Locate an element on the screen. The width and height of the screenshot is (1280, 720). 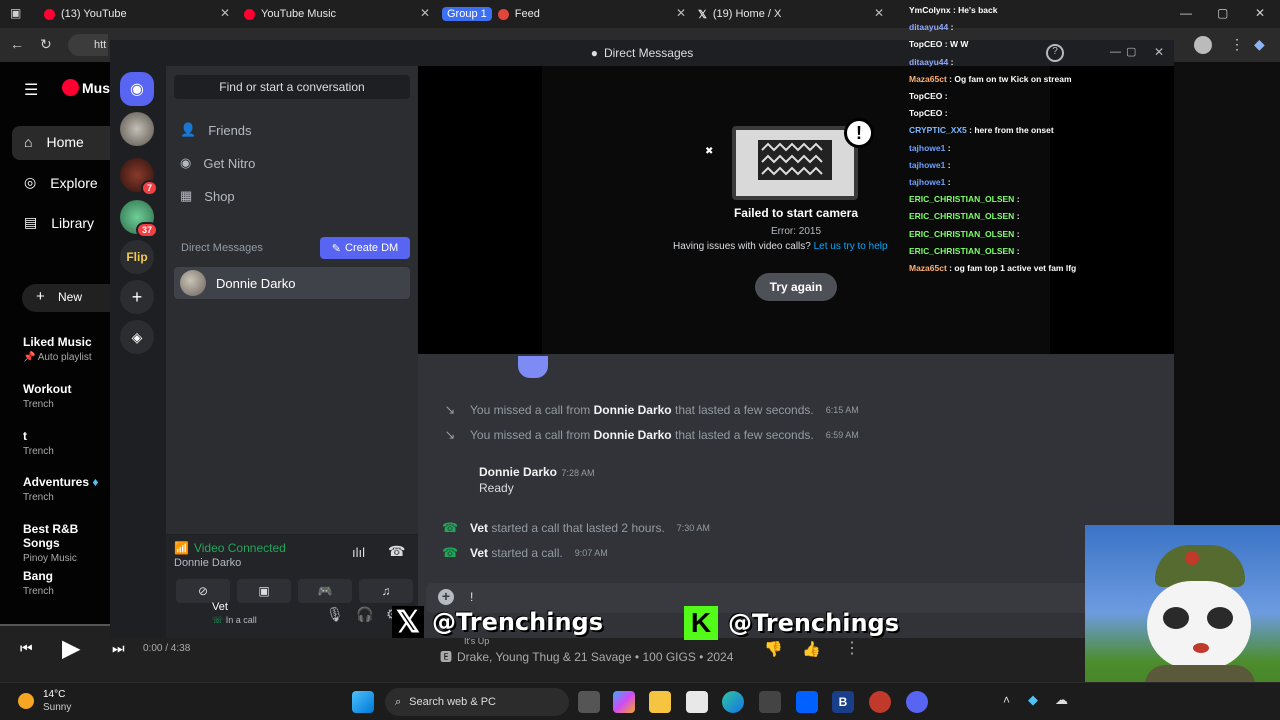
plus-icon: + is located at coordinates (40, 296).